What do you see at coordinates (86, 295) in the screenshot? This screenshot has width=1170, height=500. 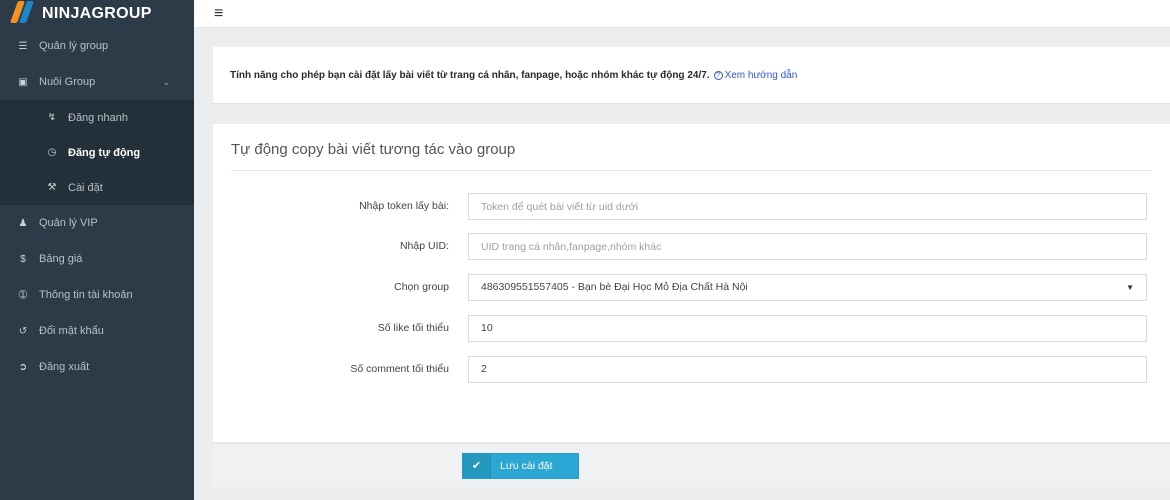 I see `sidebar-item-label: Thông tin tài khoản` at bounding box center [86, 295].